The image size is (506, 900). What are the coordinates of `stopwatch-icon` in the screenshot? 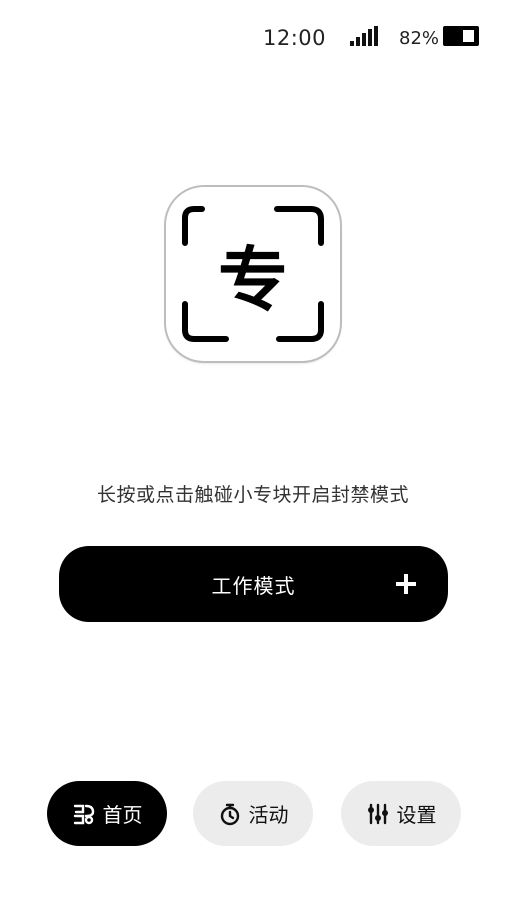 It's located at (229, 814).